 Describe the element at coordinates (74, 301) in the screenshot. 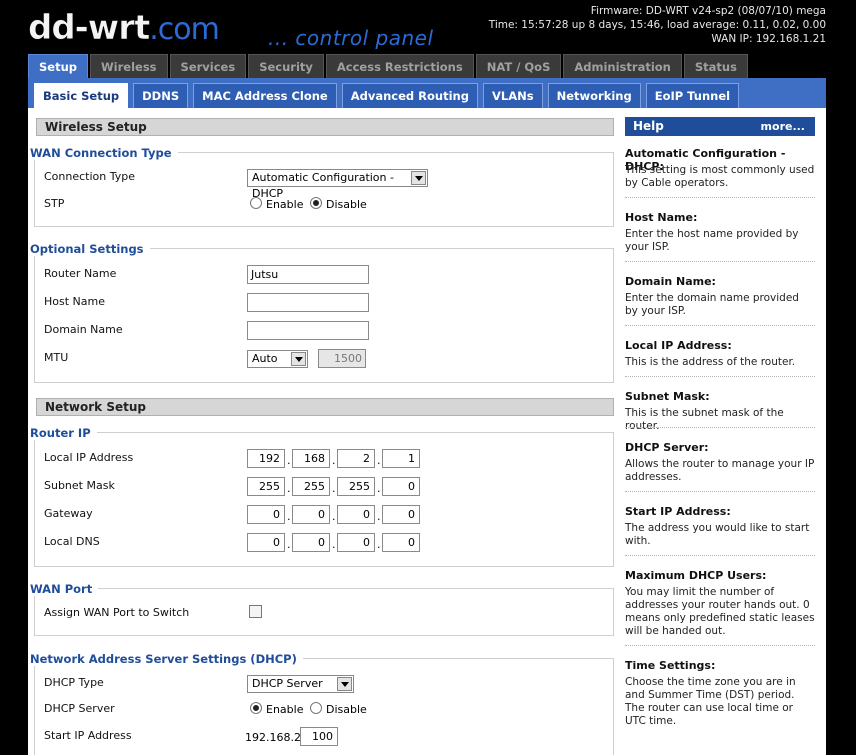

I see `host-name-label: Host Name` at that location.